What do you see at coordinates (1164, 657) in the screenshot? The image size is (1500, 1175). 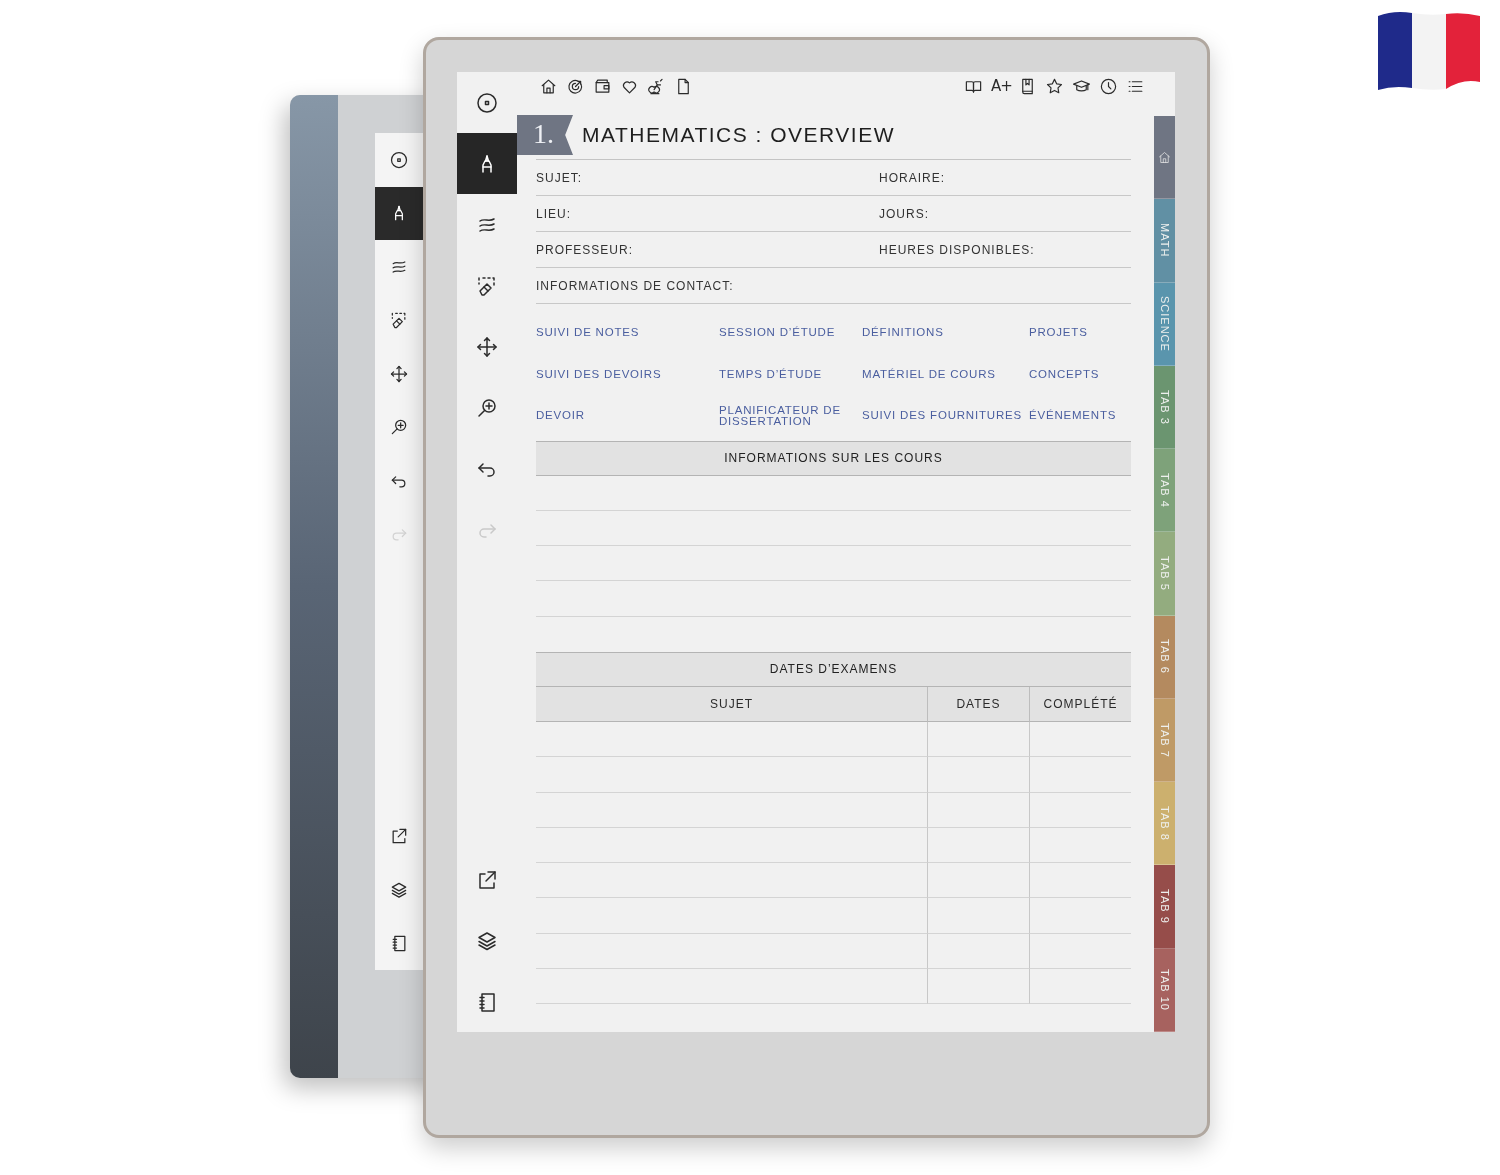 I see `side-tab: TAB 6` at bounding box center [1164, 657].